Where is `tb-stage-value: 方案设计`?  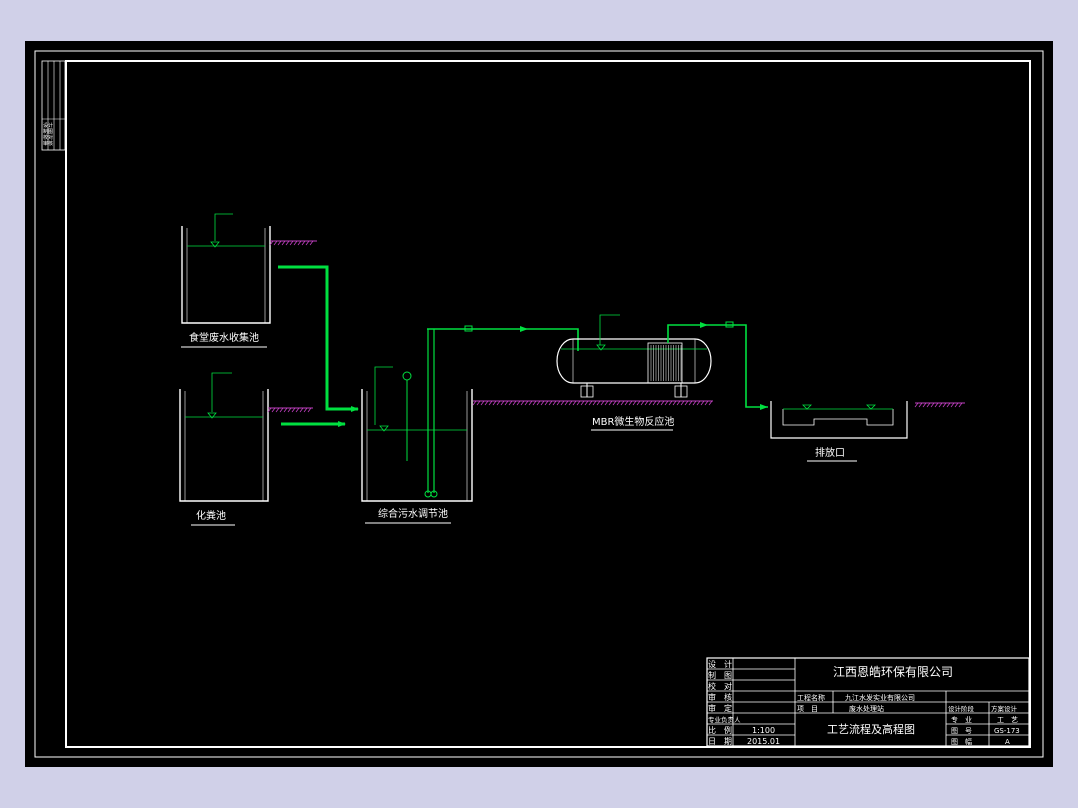 tb-stage-value: 方案设计 is located at coordinates (1004, 708).